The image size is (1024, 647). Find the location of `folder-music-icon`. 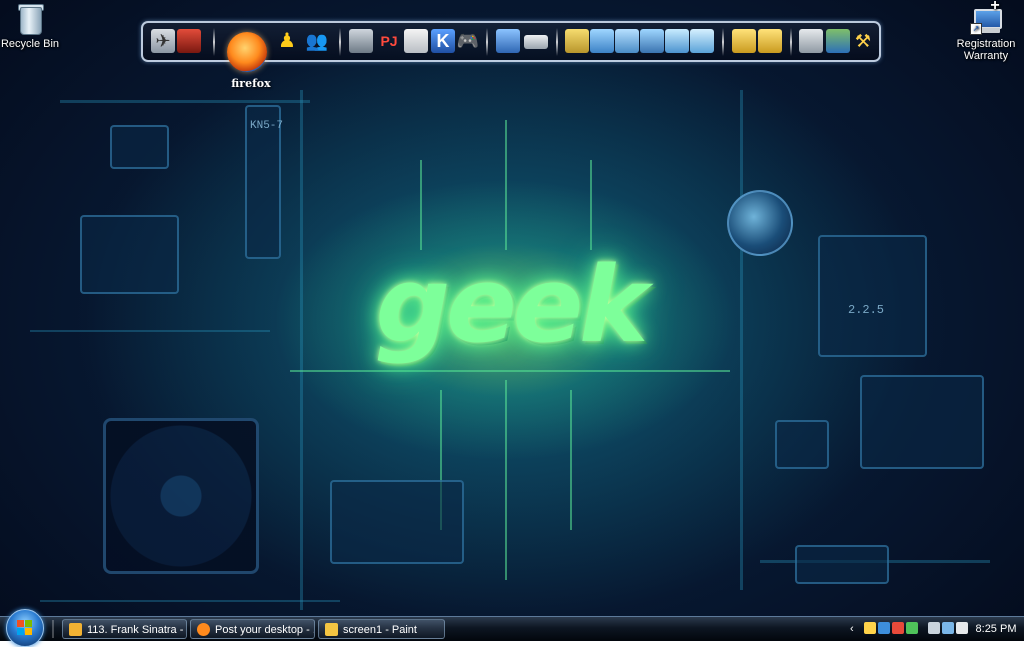

folder-music-icon is located at coordinates (627, 41).